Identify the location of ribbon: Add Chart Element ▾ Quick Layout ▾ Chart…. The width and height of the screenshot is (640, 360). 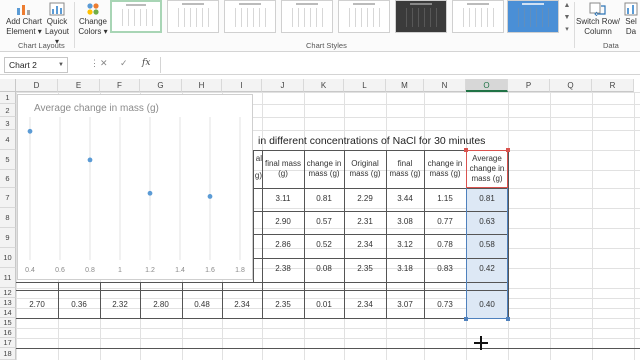
(320, 26).